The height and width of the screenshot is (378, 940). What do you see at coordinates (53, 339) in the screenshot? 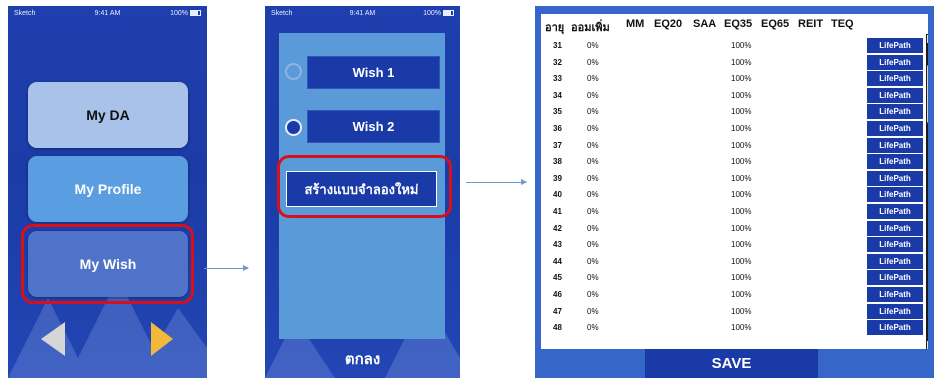
I see `triangle-left-icon` at bounding box center [53, 339].